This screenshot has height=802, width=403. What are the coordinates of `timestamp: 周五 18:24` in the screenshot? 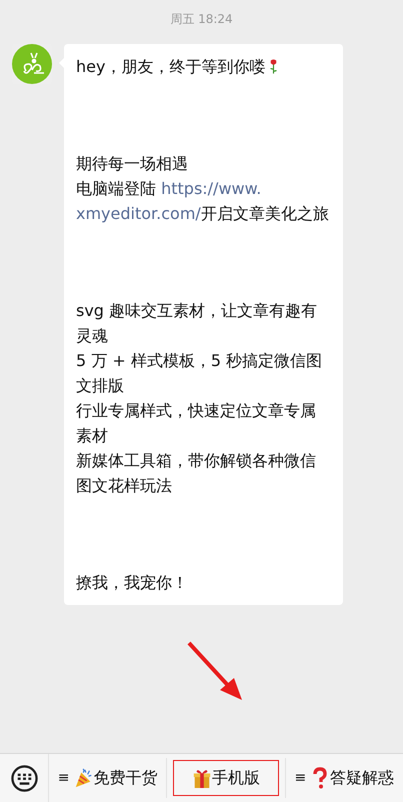 It's located at (201, 19).